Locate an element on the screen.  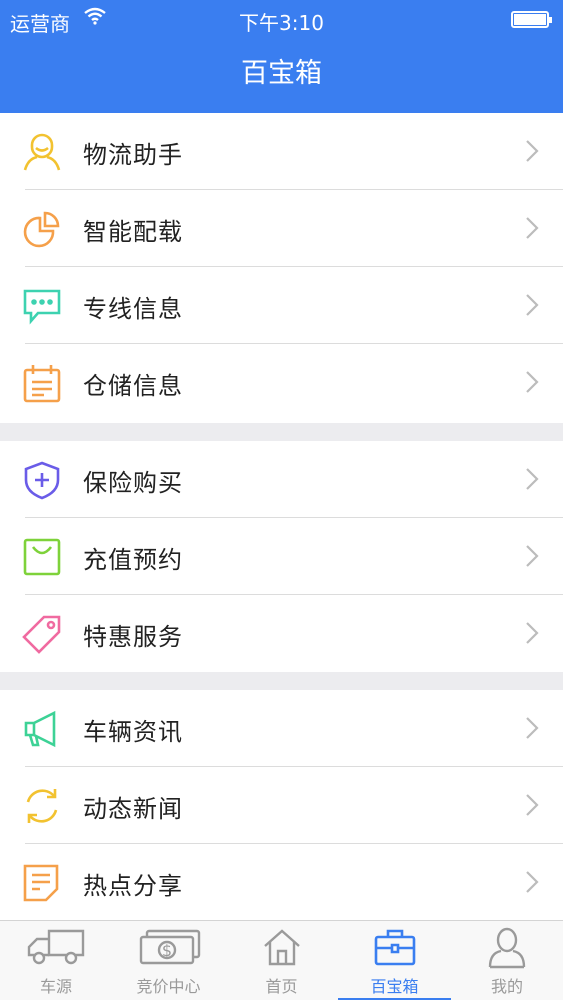
menu-item-label: 车辆资讯 is located at coordinates (133, 732).